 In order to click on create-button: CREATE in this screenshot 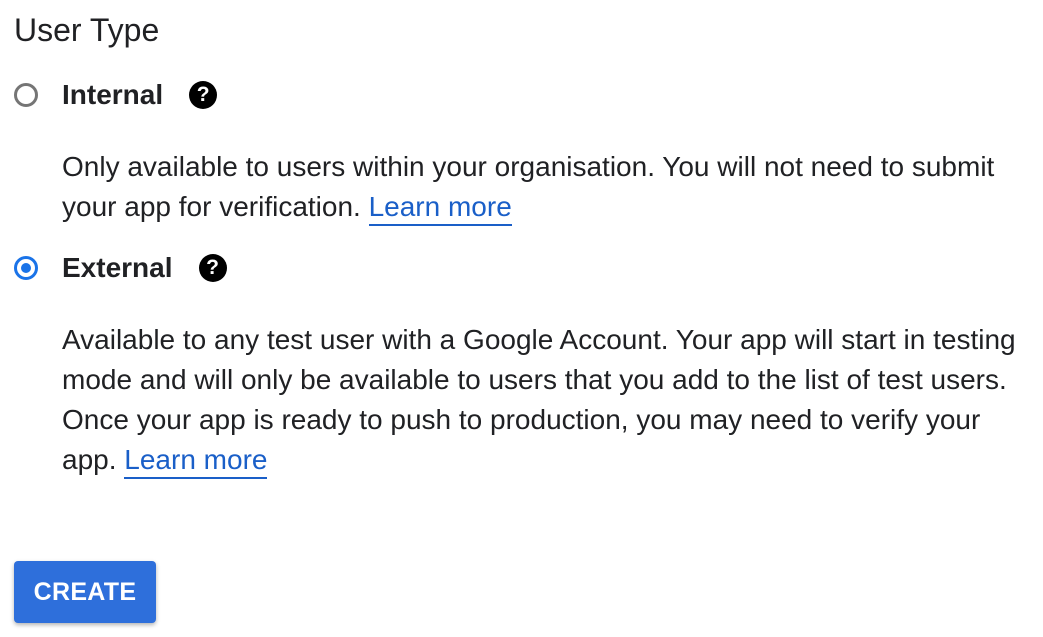, I will do `click(85, 592)`.